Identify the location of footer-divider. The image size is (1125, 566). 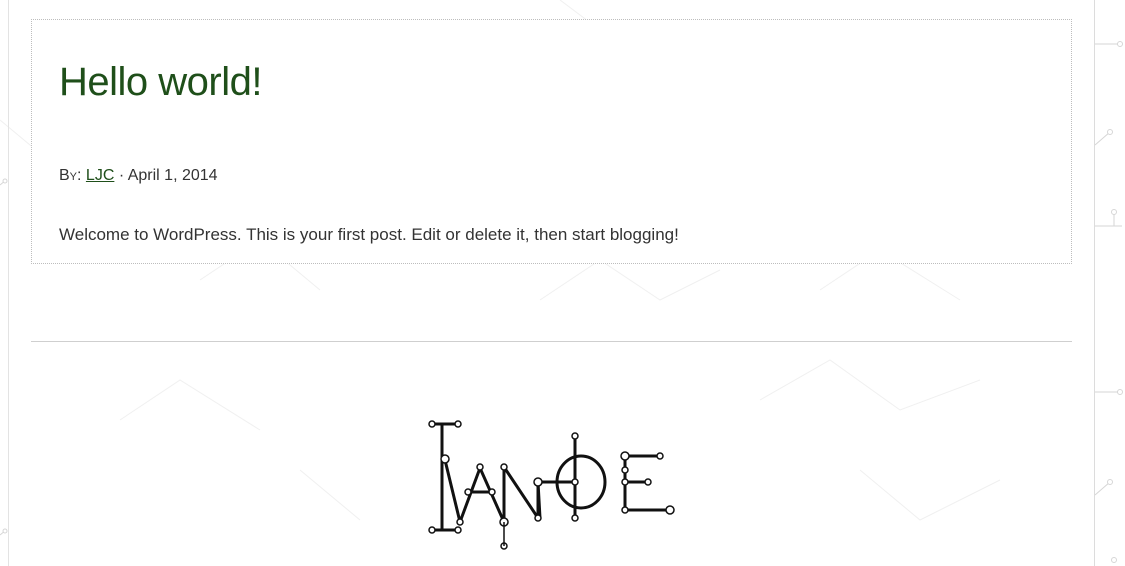
(551, 341).